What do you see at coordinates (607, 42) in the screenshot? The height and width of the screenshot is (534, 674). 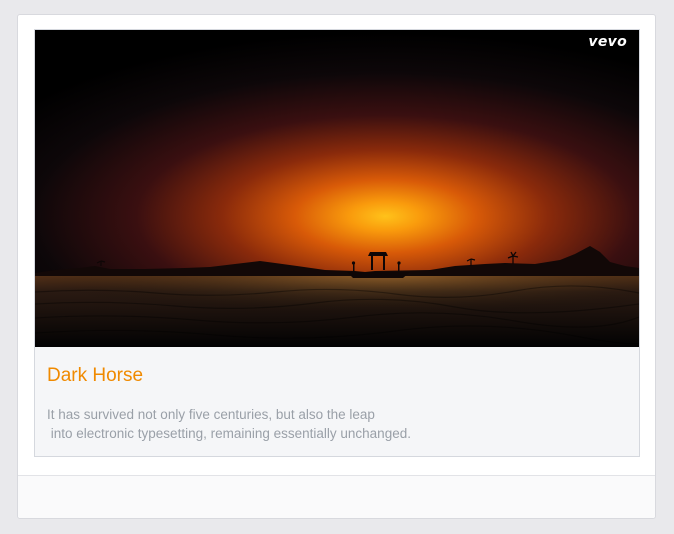 I see `vevo-logo: vevo` at bounding box center [607, 42].